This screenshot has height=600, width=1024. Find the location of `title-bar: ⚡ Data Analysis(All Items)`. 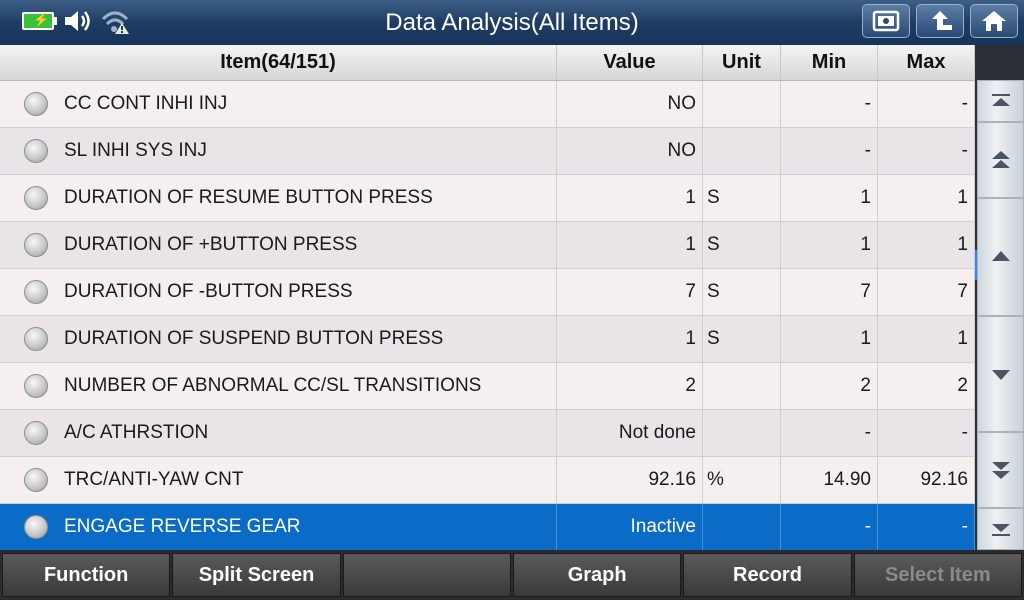

title-bar: ⚡ Data Analysis(All Items) is located at coordinates (512, 22).